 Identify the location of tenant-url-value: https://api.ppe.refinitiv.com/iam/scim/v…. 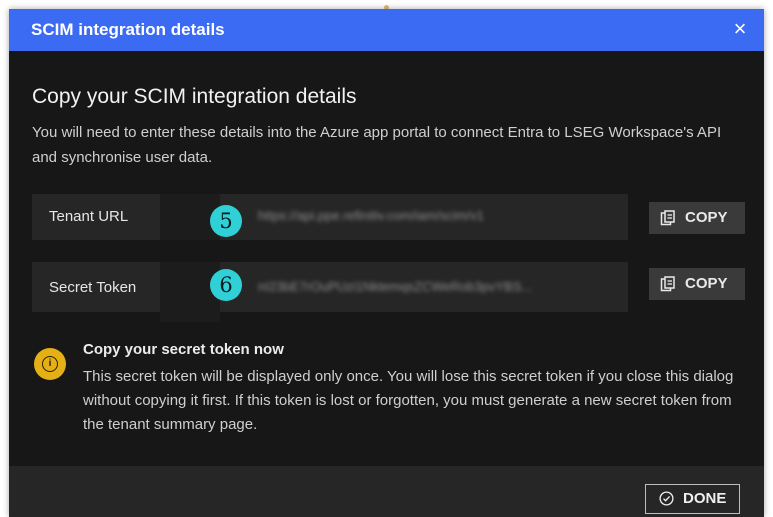
(371, 215).